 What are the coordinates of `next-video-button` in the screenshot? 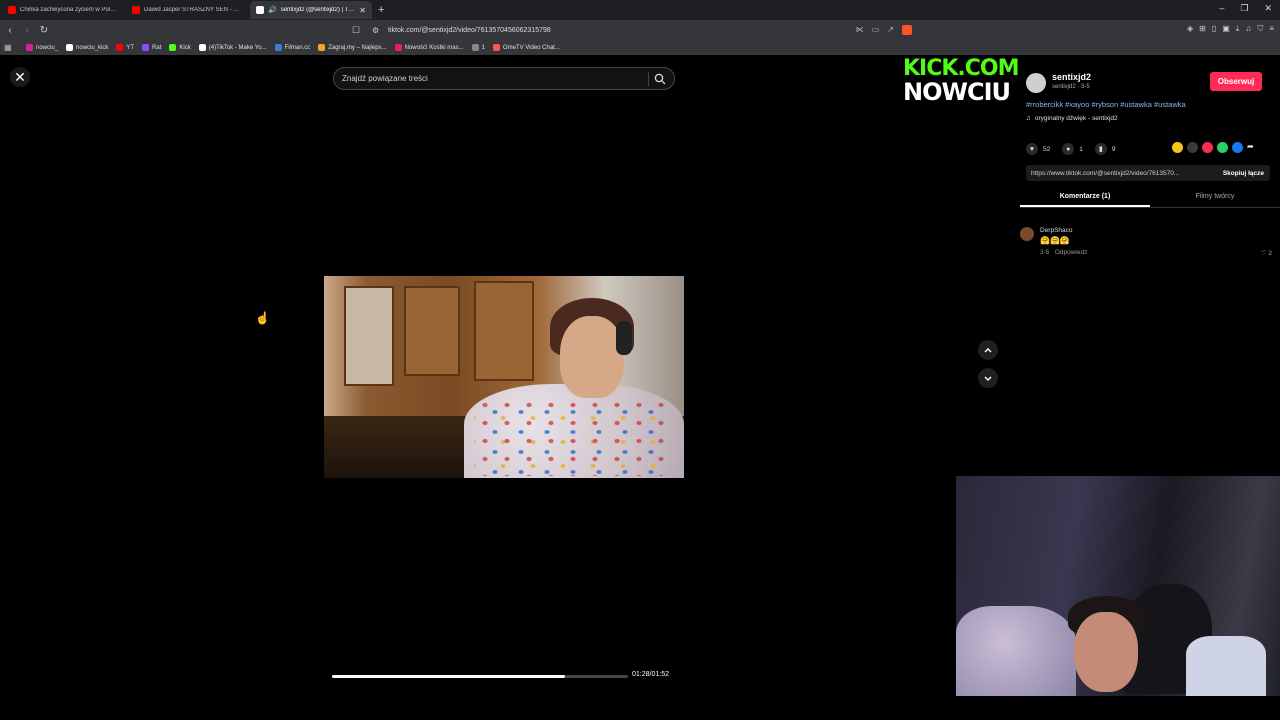 It's located at (988, 378).